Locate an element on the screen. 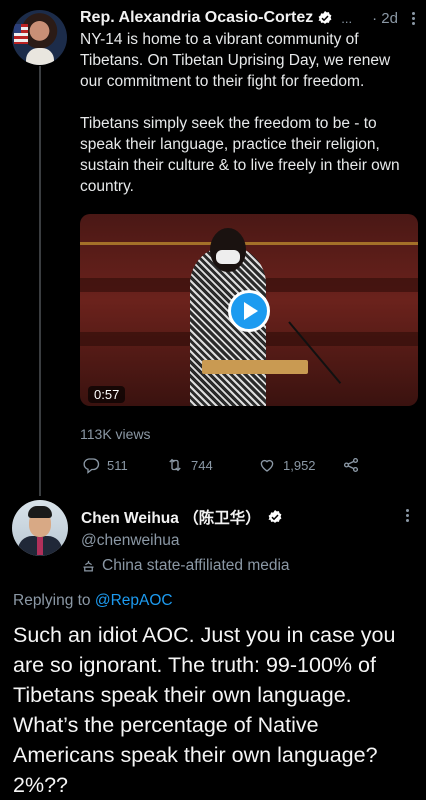 The height and width of the screenshot is (800, 426). tweet-timestamp: · 2d is located at coordinates (385, 18).